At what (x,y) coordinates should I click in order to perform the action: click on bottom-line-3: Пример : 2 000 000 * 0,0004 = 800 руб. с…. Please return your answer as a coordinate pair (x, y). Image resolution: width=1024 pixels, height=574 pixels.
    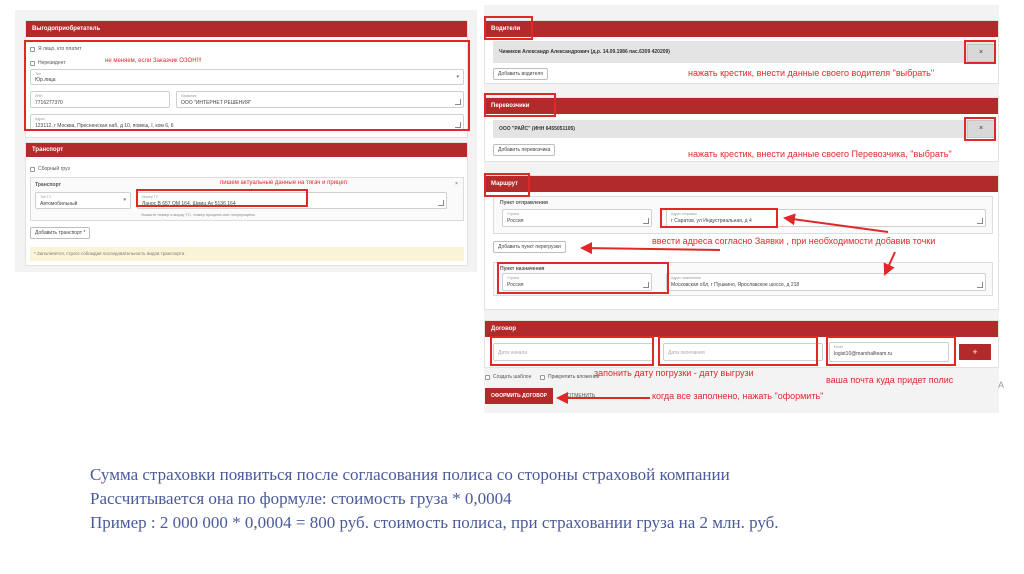
    Looking at the image, I should click on (434, 522).